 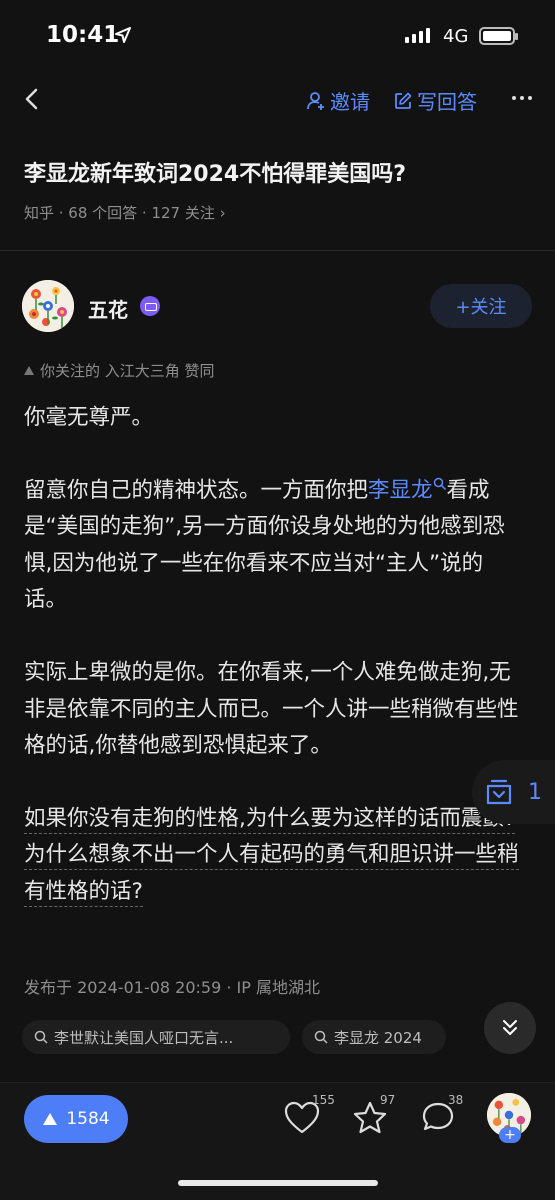 I want to click on author-avatar, so click(x=48, y=306).